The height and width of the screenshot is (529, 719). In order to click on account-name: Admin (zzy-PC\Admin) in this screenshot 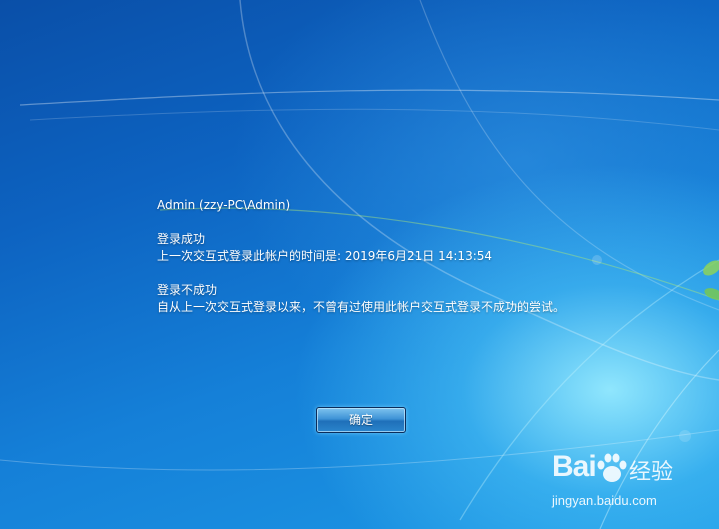, I will do `click(224, 205)`.